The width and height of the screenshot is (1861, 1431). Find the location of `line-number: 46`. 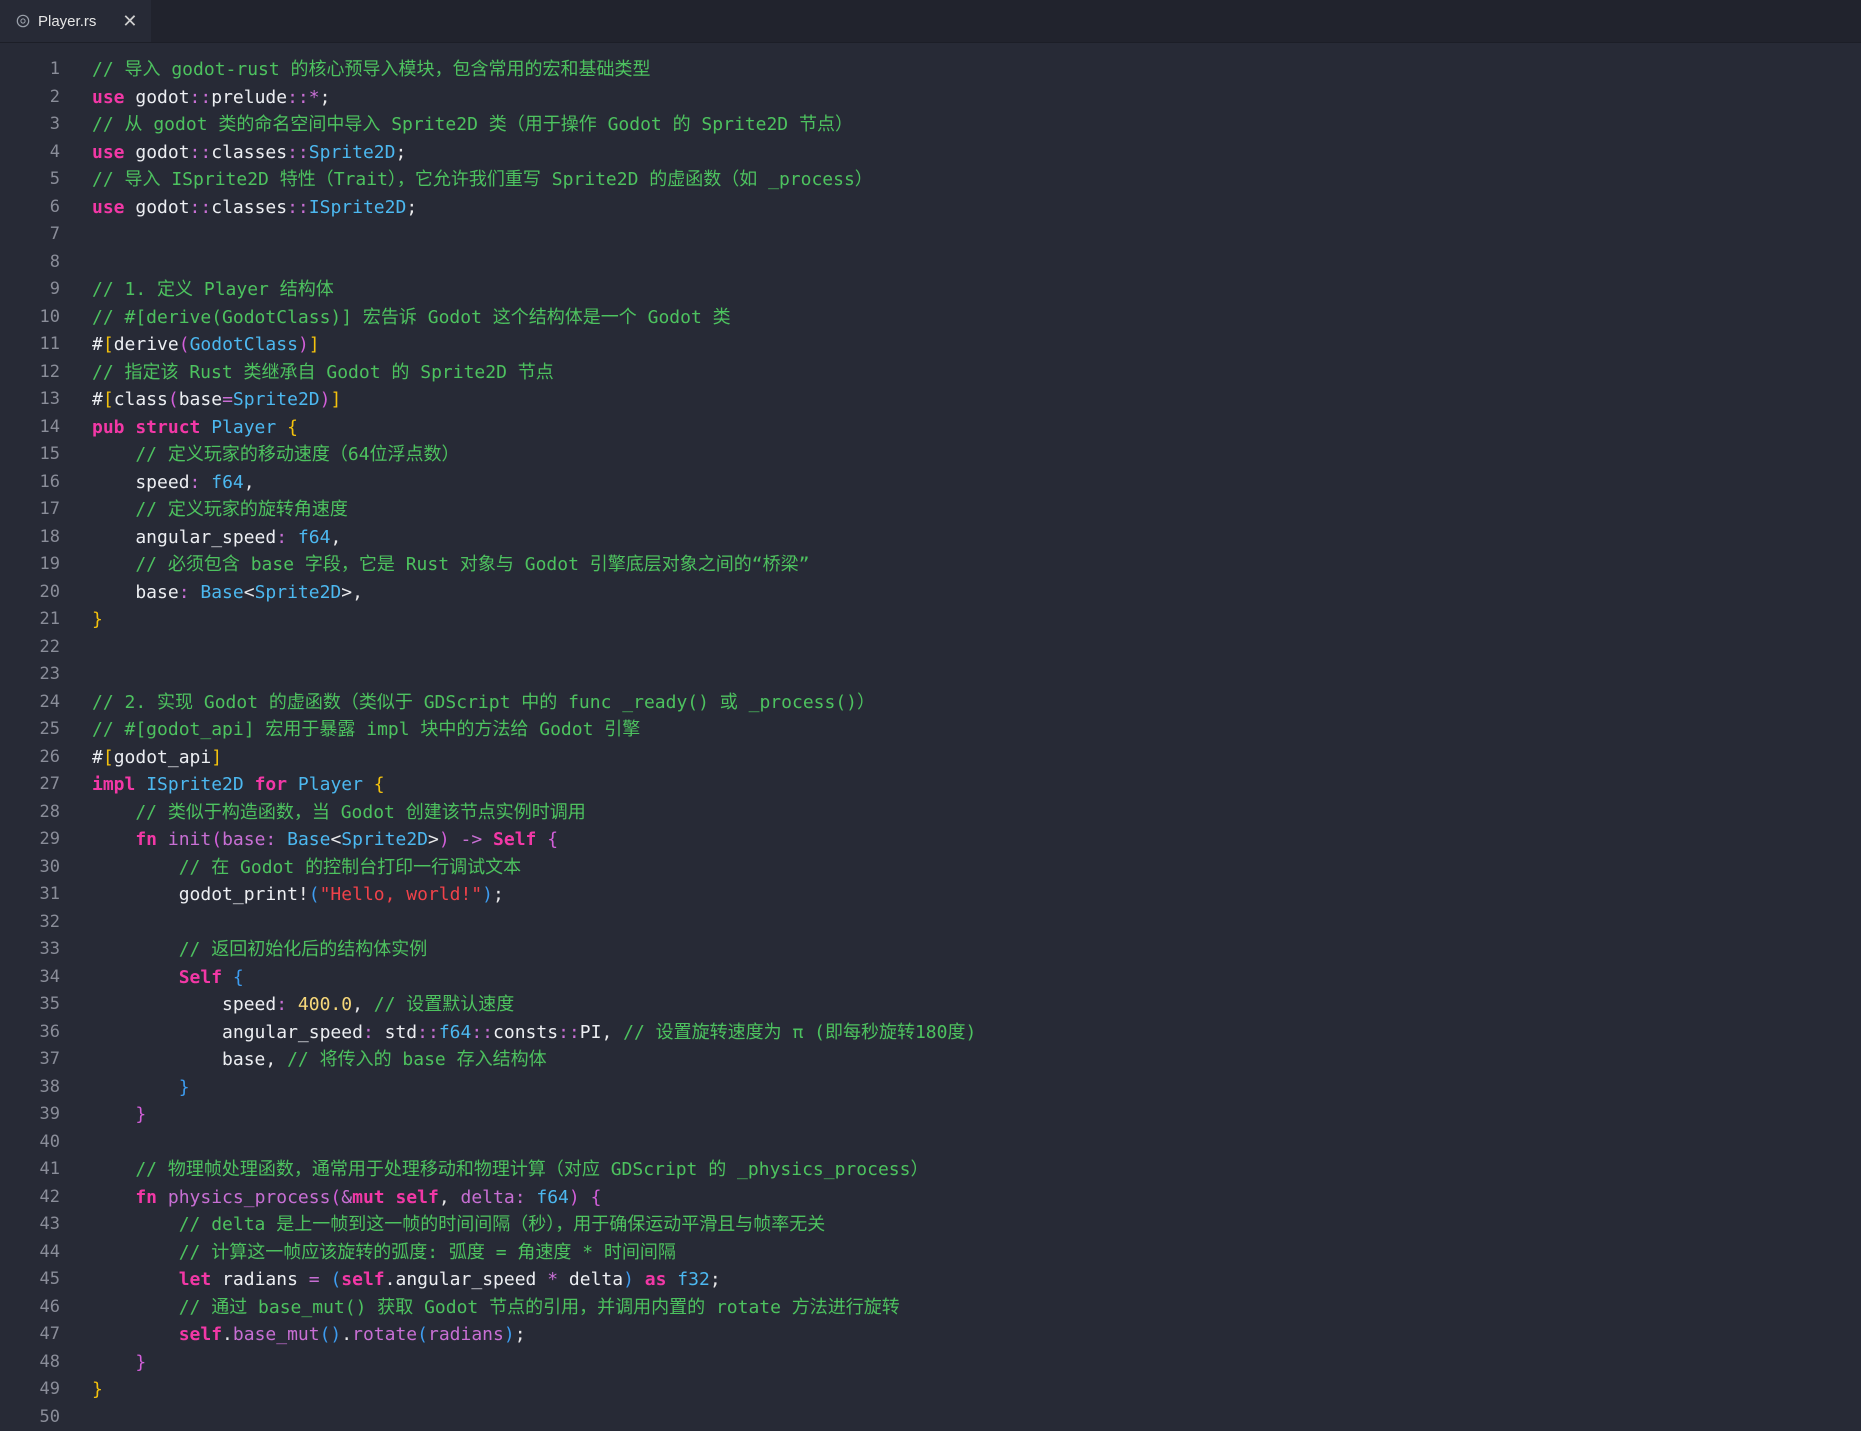

line-number: 46 is located at coordinates (46, 1308).